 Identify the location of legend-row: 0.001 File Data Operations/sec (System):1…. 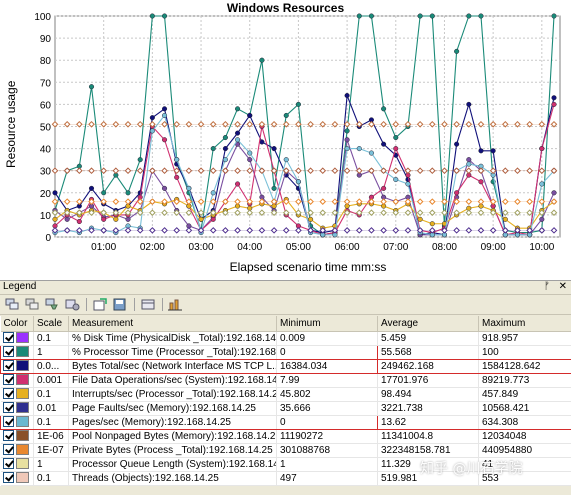
(285, 380).